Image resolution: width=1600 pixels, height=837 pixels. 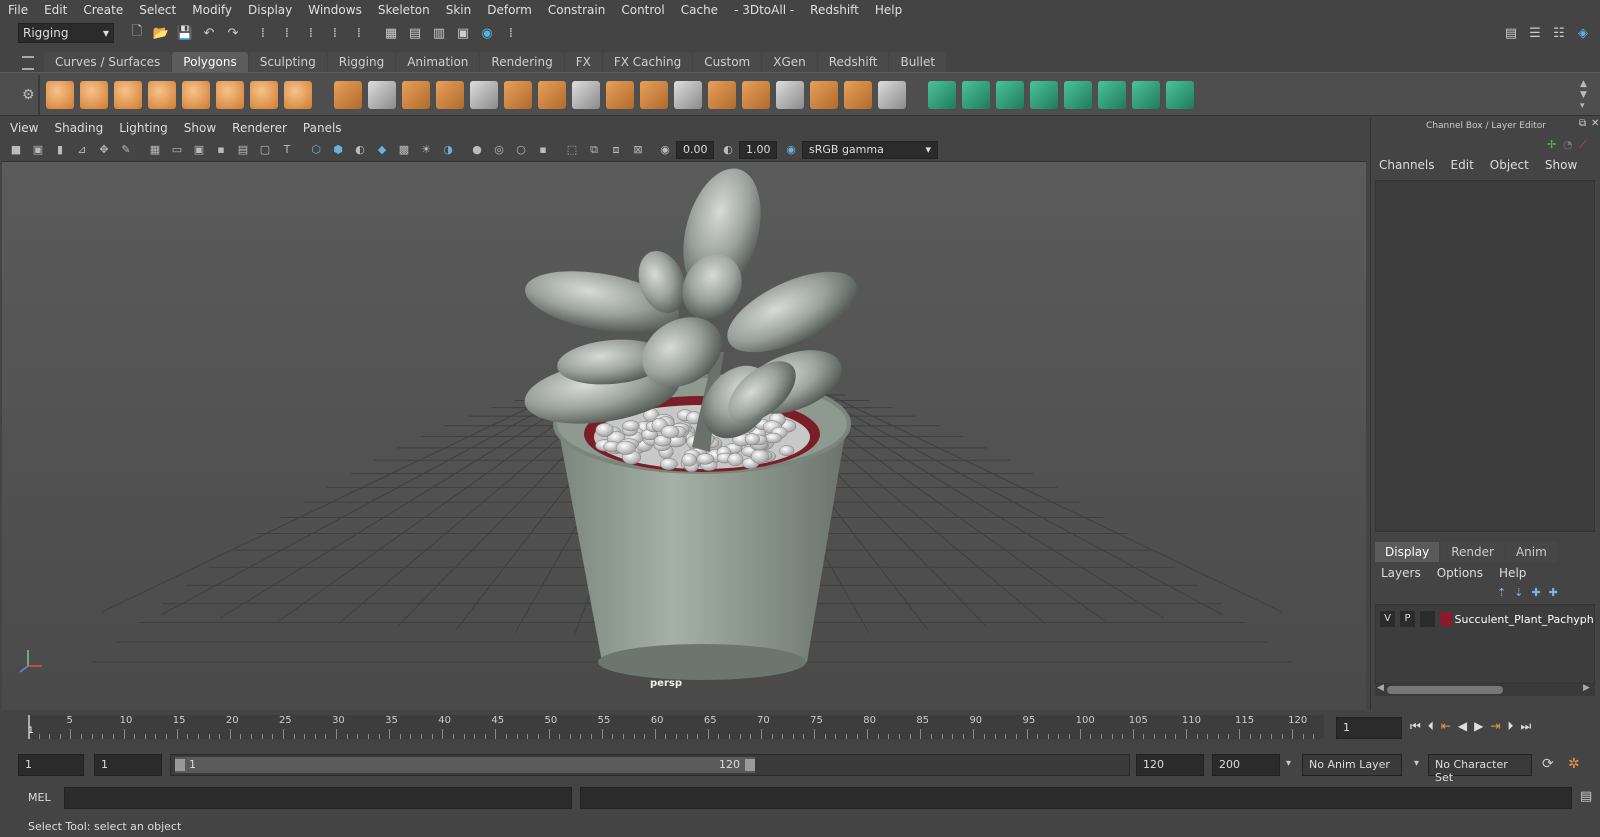 What do you see at coordinates (976, 95) in the screenshot?
I see `shelf-planar-map-icon` at bounding box center [976, 95].